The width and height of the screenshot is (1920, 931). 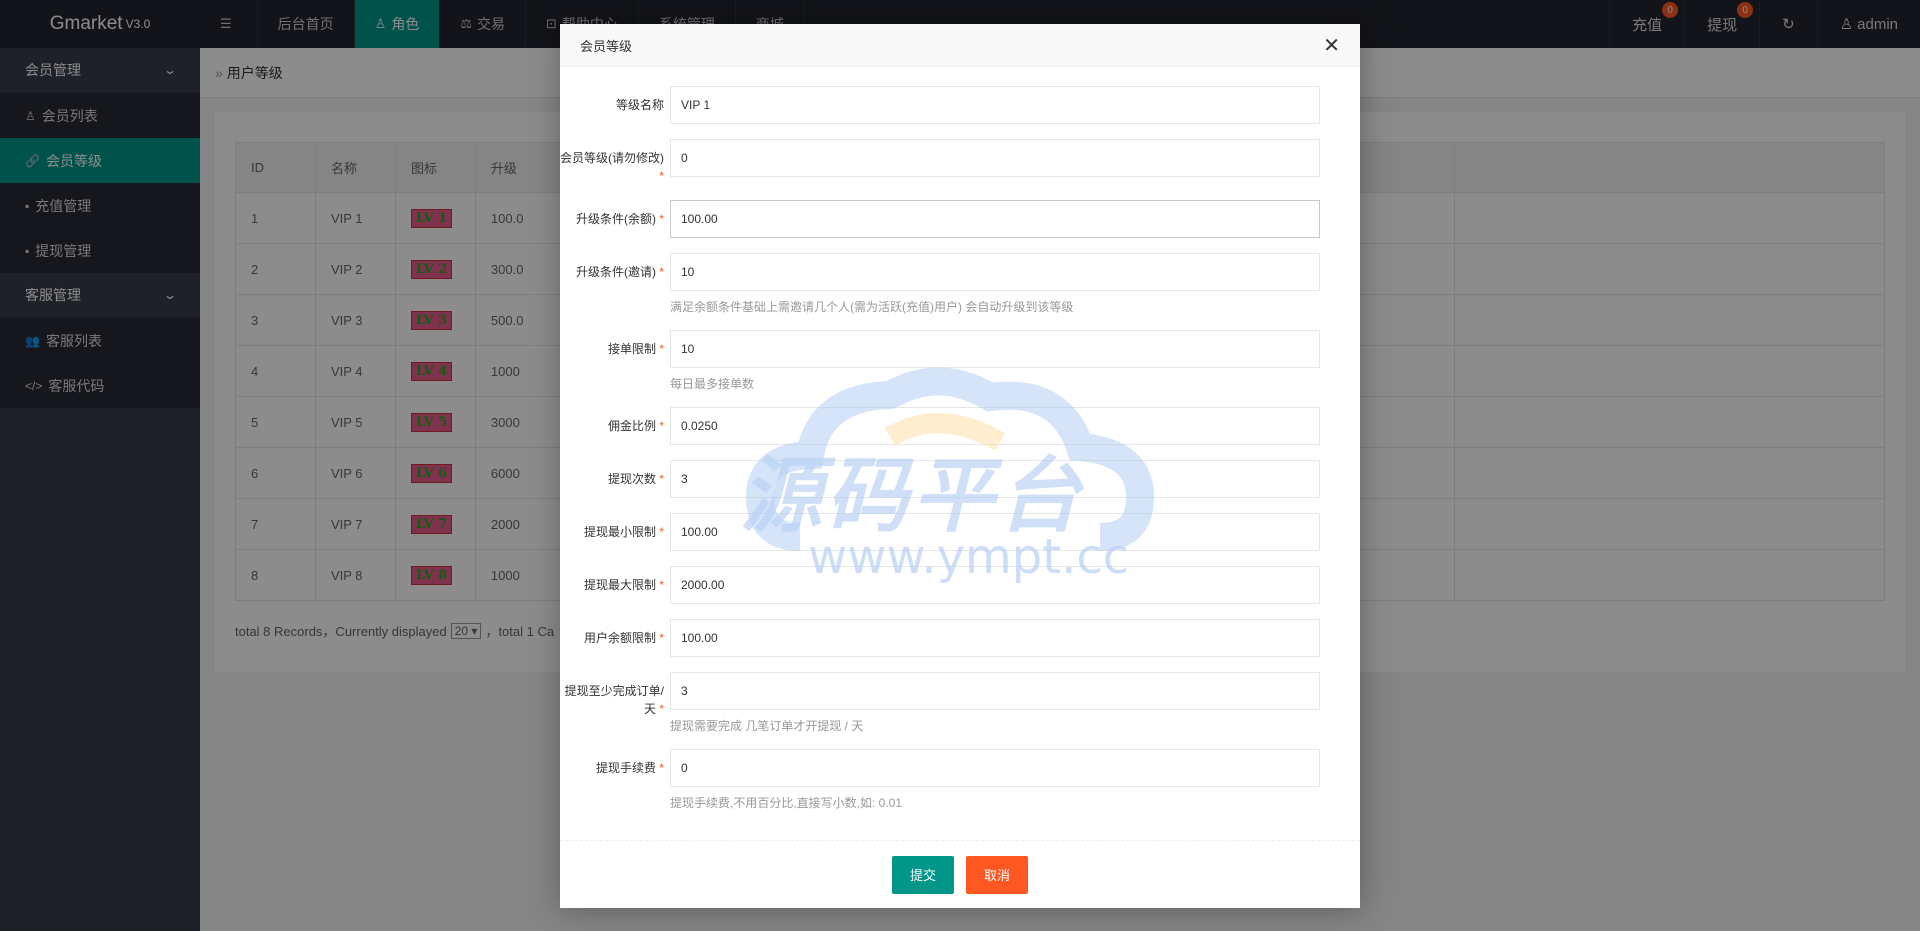 I want to click on field-control: 10 每日最多接单数, so click(x=995, y=361).